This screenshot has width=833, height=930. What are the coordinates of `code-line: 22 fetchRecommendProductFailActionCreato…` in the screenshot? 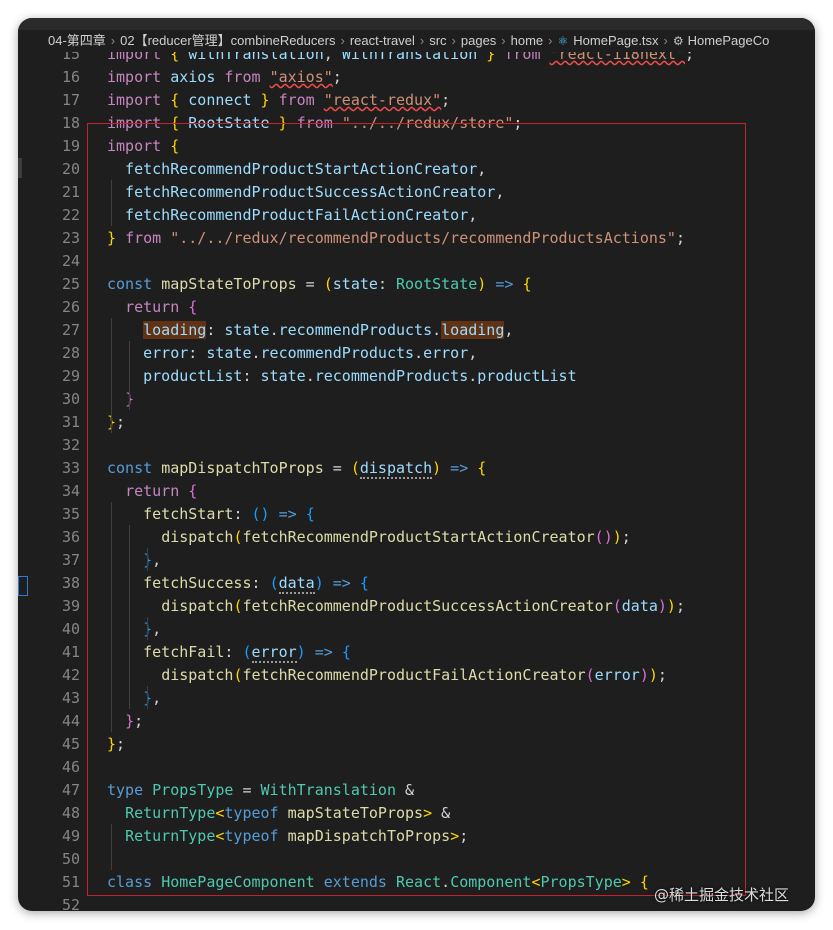 It's located at (416, 215).